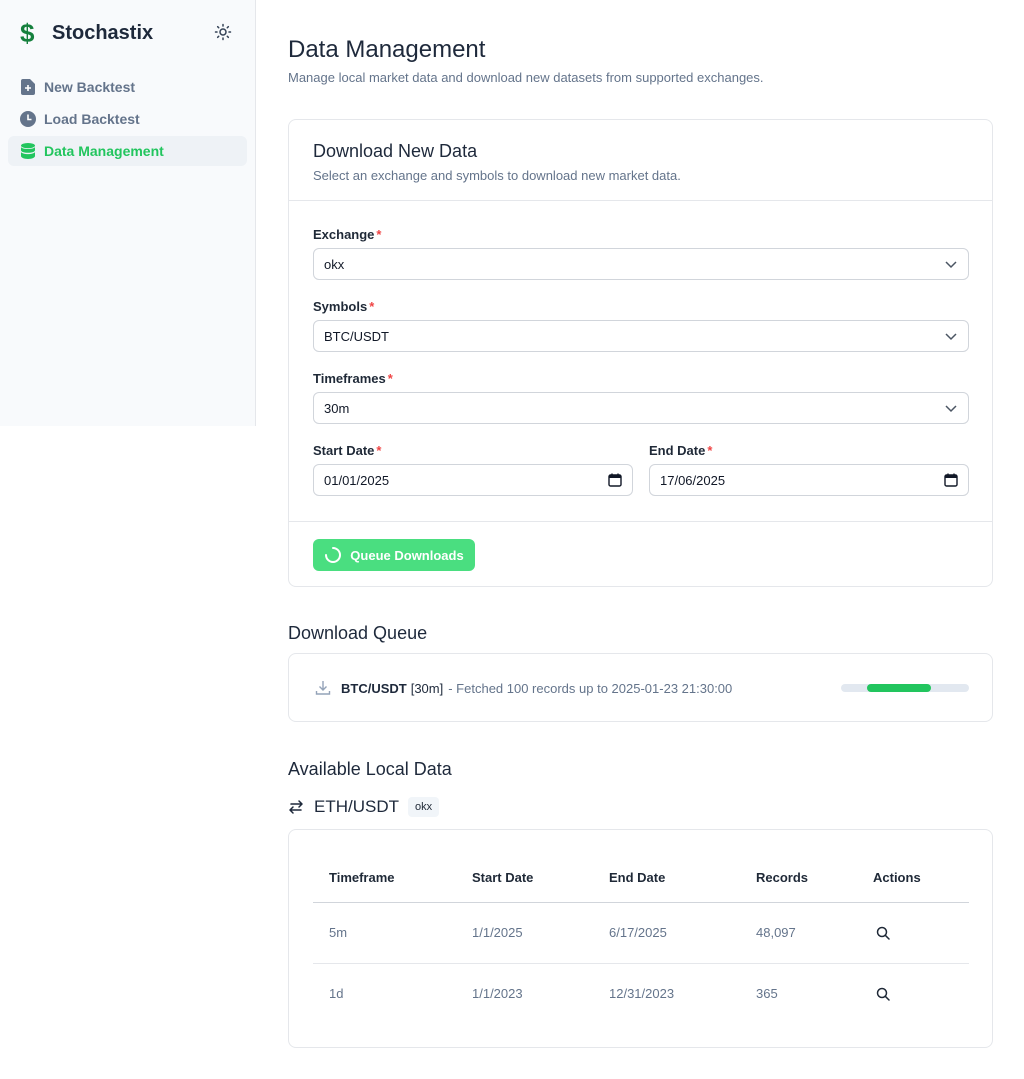 This screenshot has width=1024, height=1079. I want to click on exchange-select: okx, so click(641, 264).